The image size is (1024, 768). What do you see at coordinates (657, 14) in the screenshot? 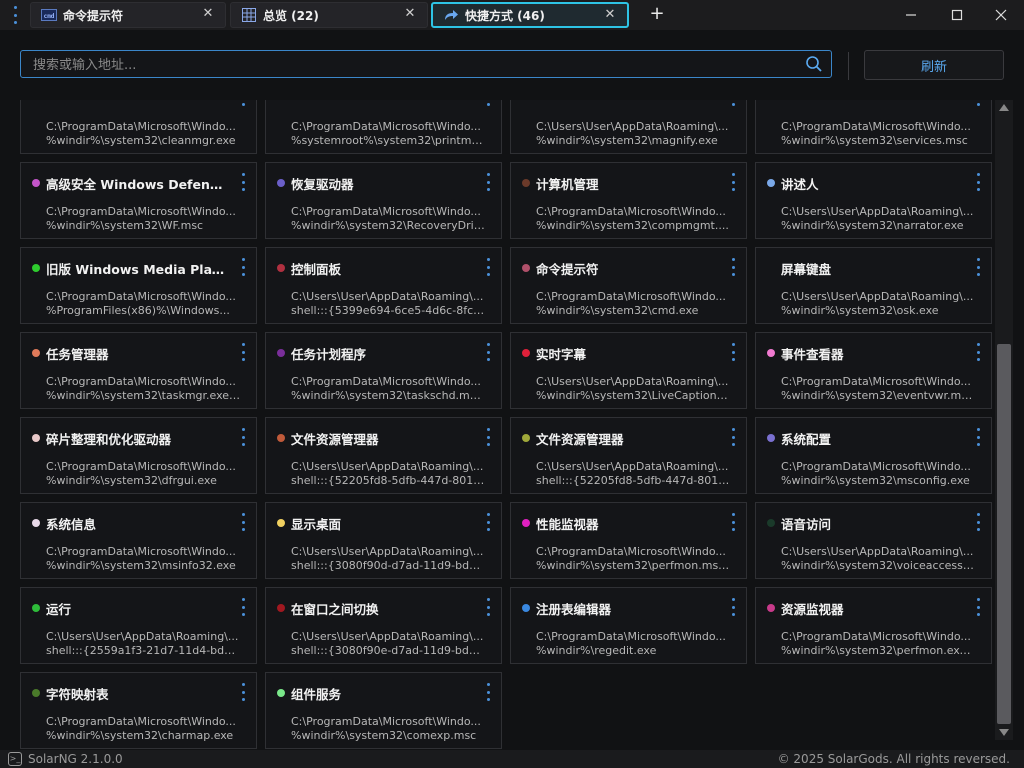
I see `new-tab-button: +` at bounding box center [657, 14].